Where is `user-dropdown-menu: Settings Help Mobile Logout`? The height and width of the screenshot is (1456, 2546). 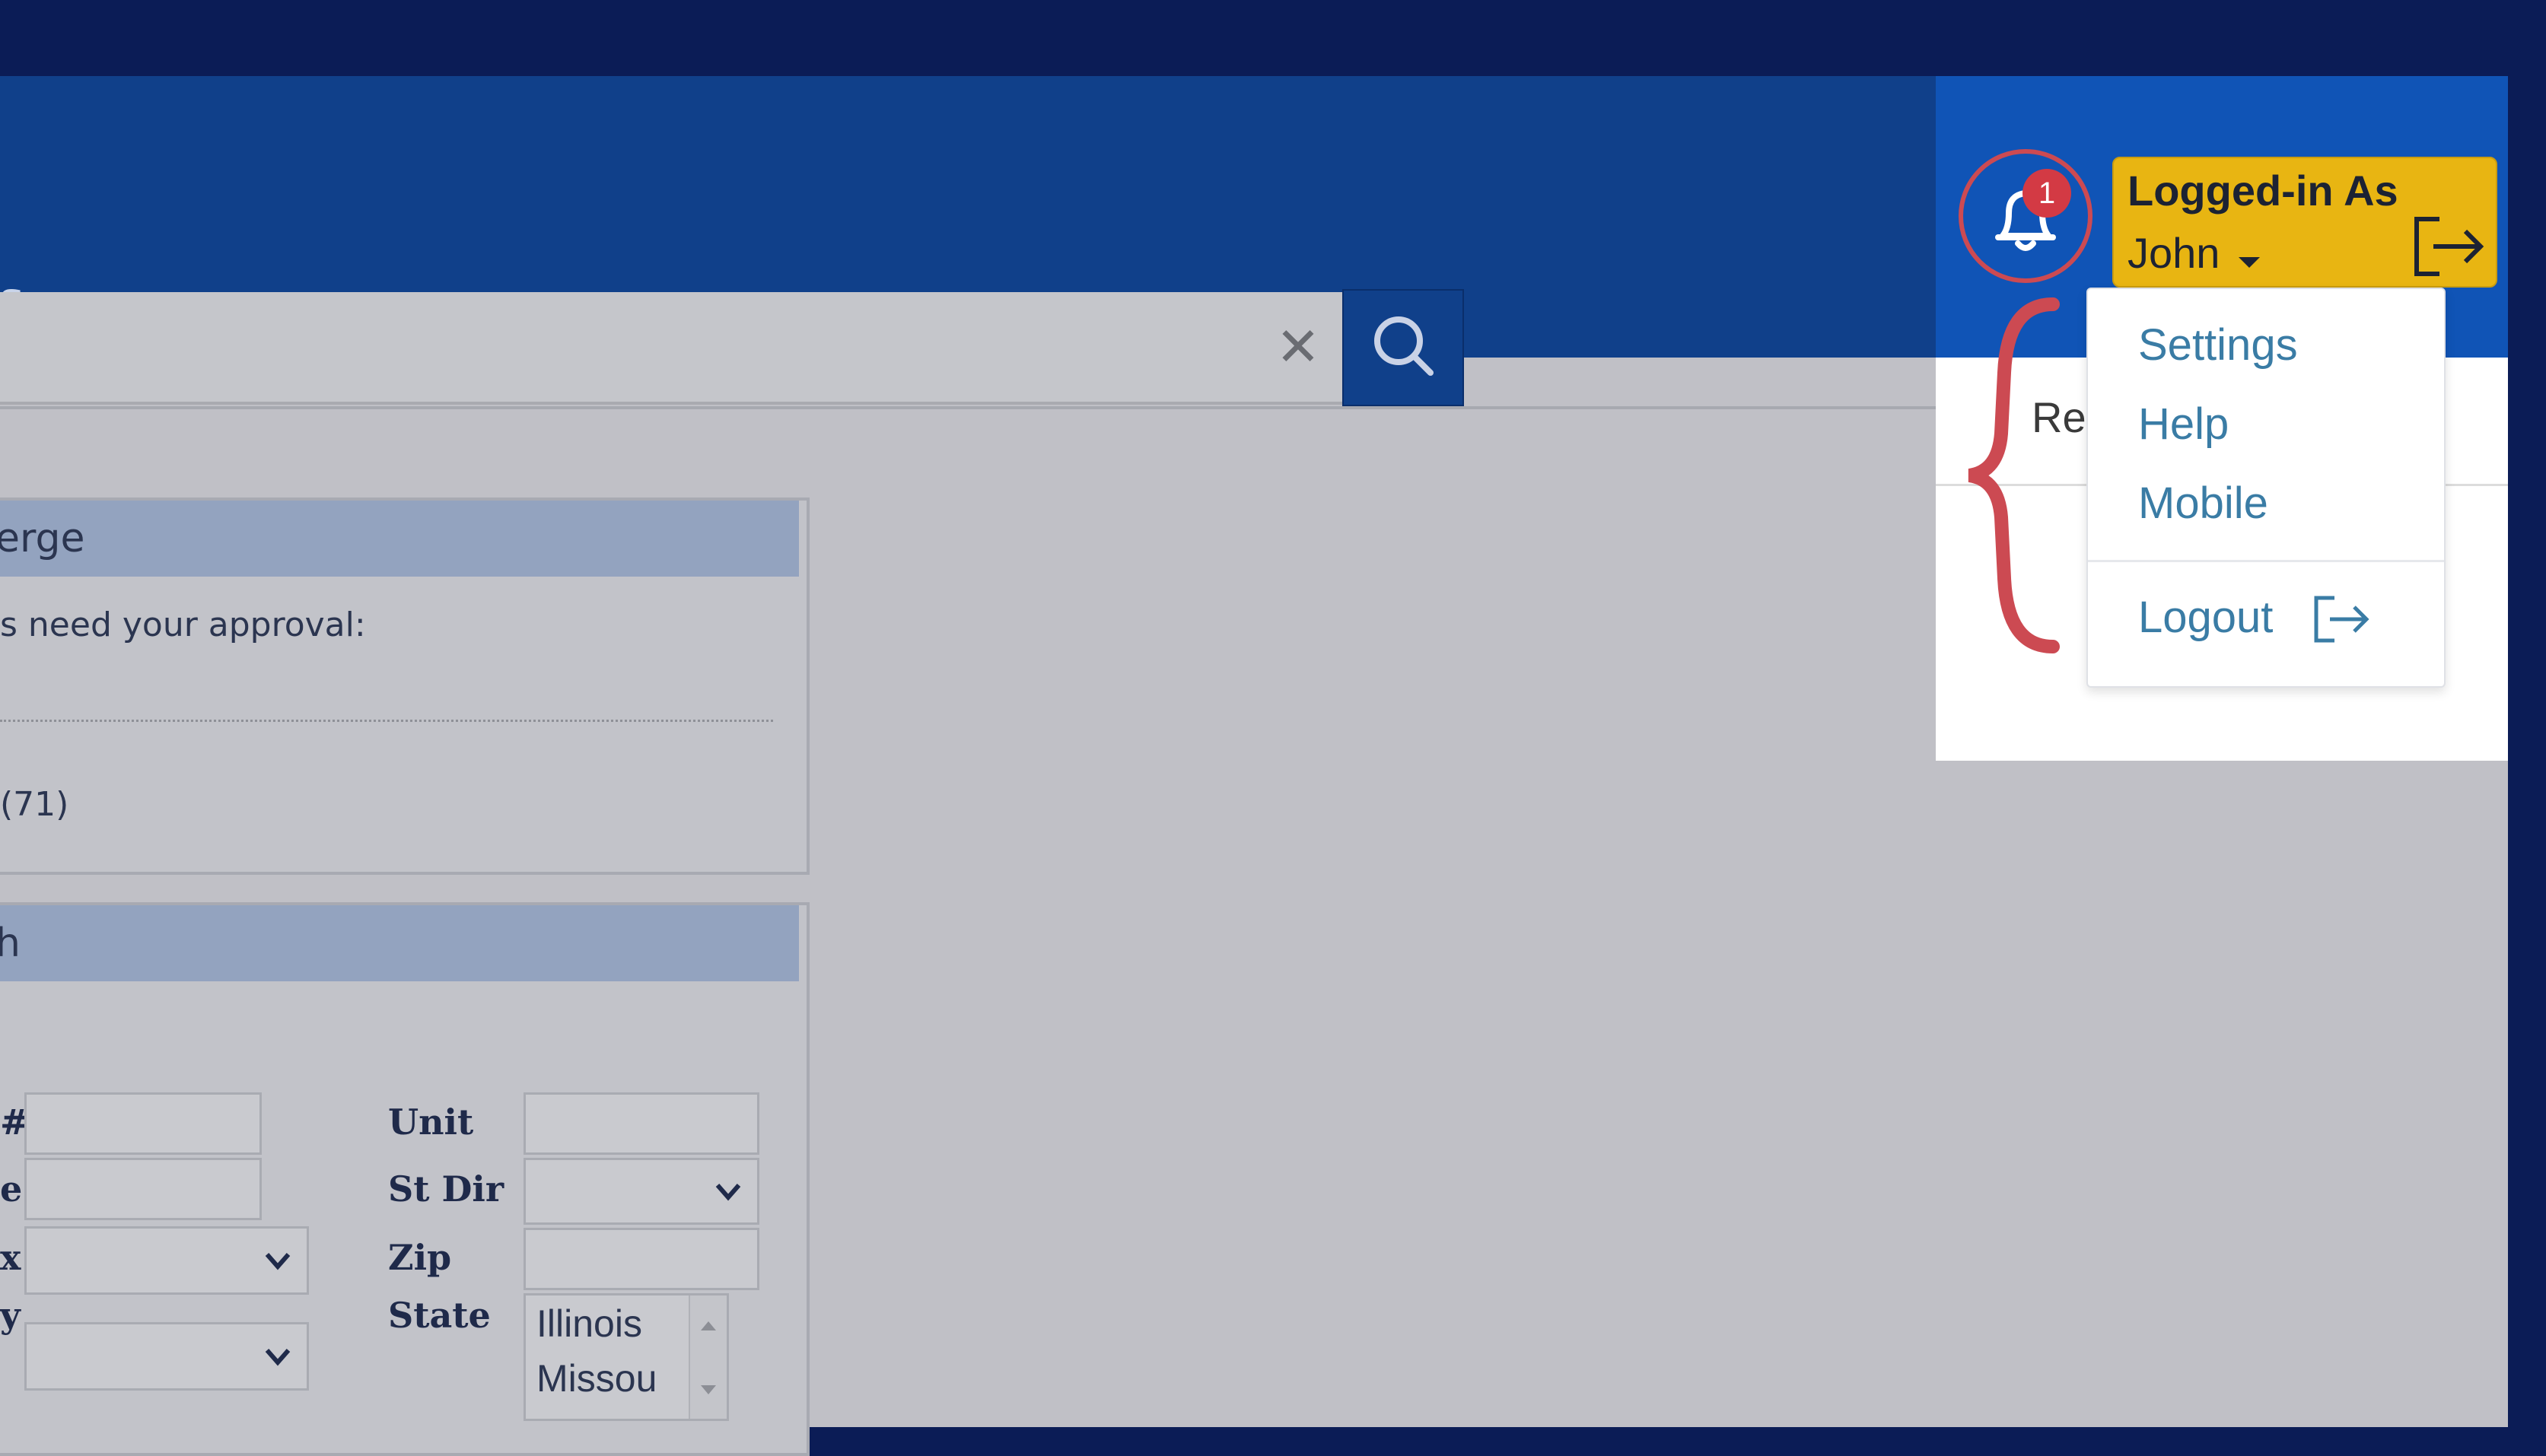 user-dropdown-menu: Settings Help Mobile Logout is located at coordinates (2266, 488).